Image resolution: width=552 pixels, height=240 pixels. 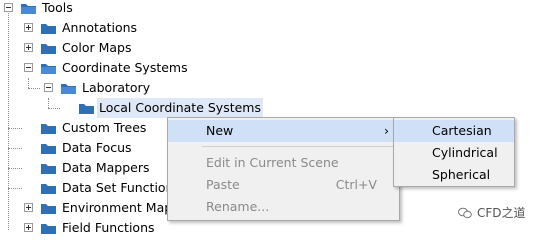 I want to click on tree-item-label: Local Coordinate Systems, so click(x=180, y=108).